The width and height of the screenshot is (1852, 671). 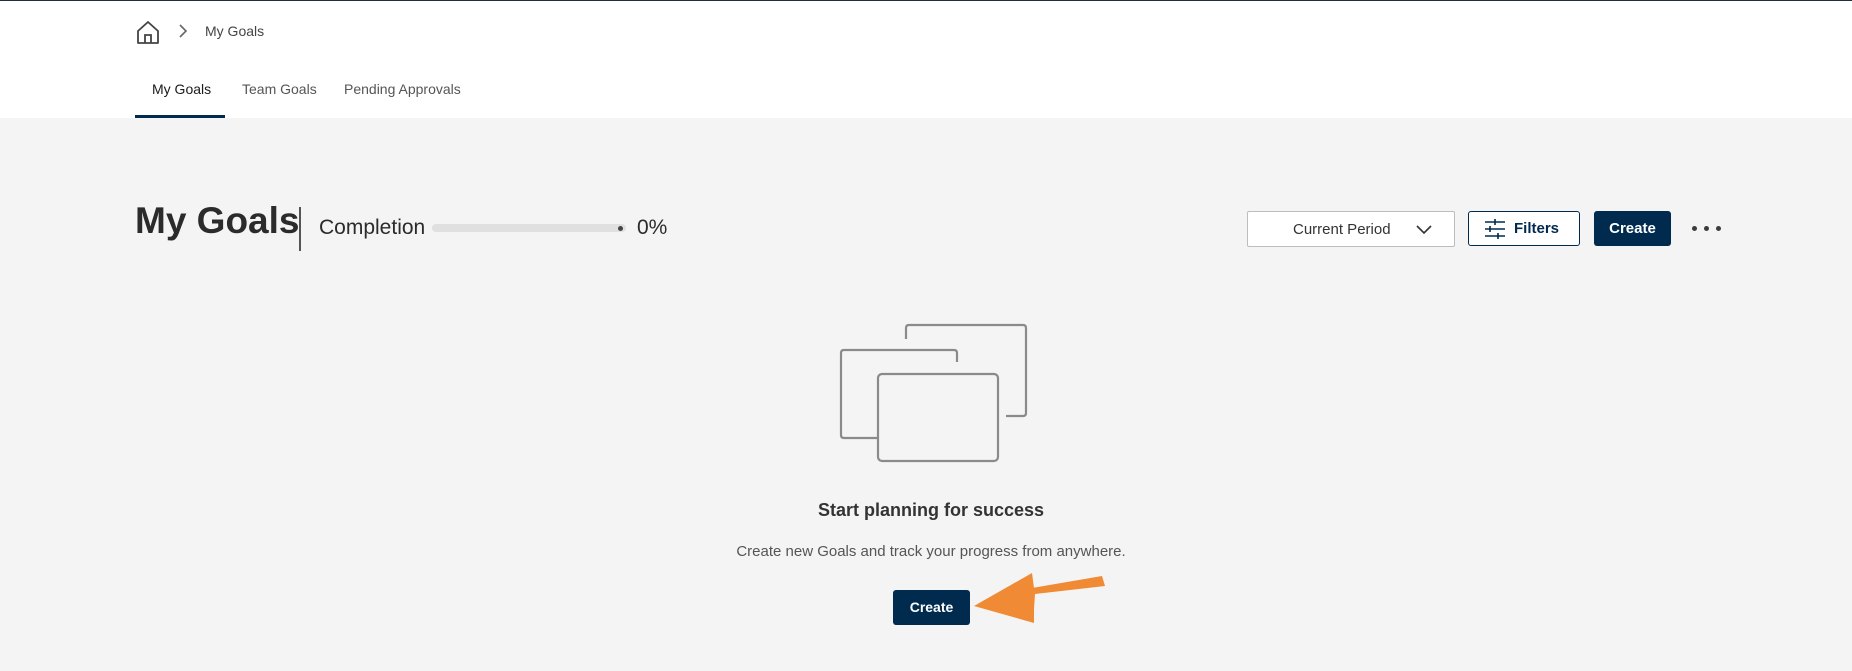 I want to click on completion-progress-bar, so click(x=529, y=228).